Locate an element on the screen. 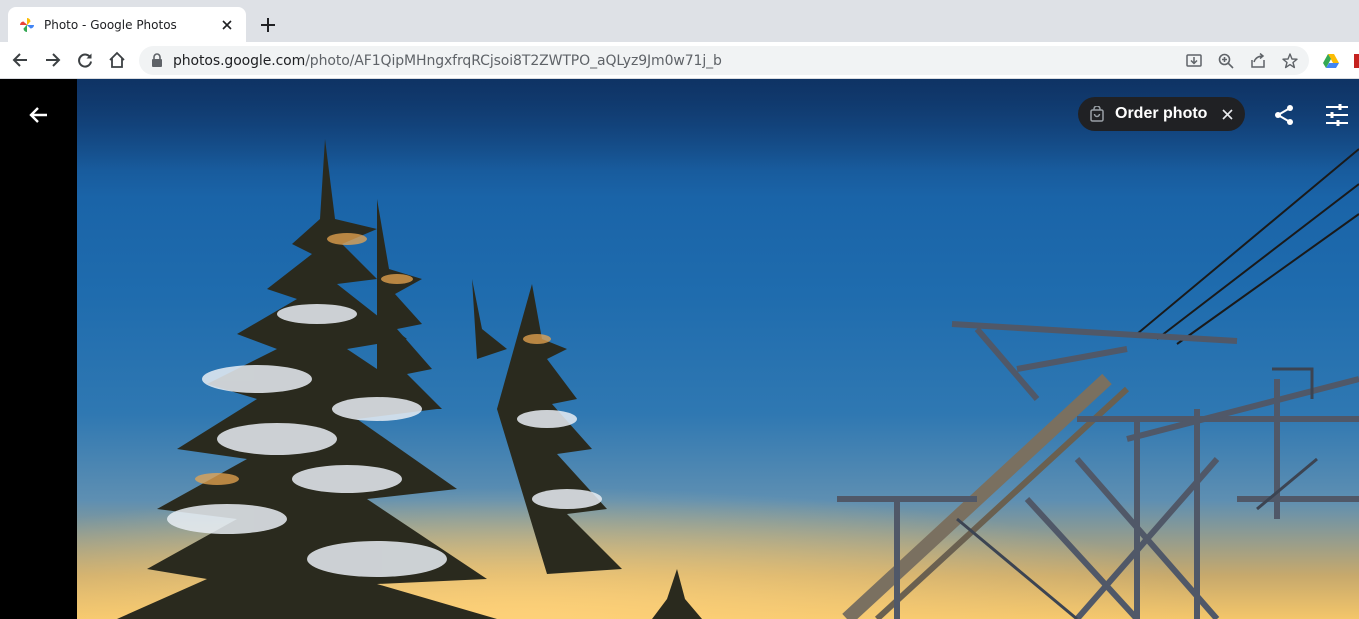 This screenshot has height=619, width=1359. order-photo-label: Order photo is located at coordinates (1161, 113).